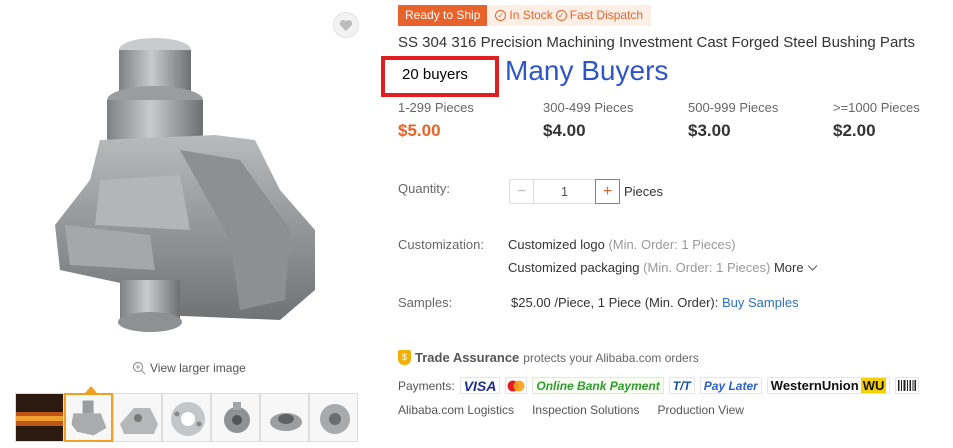  I want to click on customization-logo: Customized logo (Min. Order: 1 Pieces), so click(622, 244).